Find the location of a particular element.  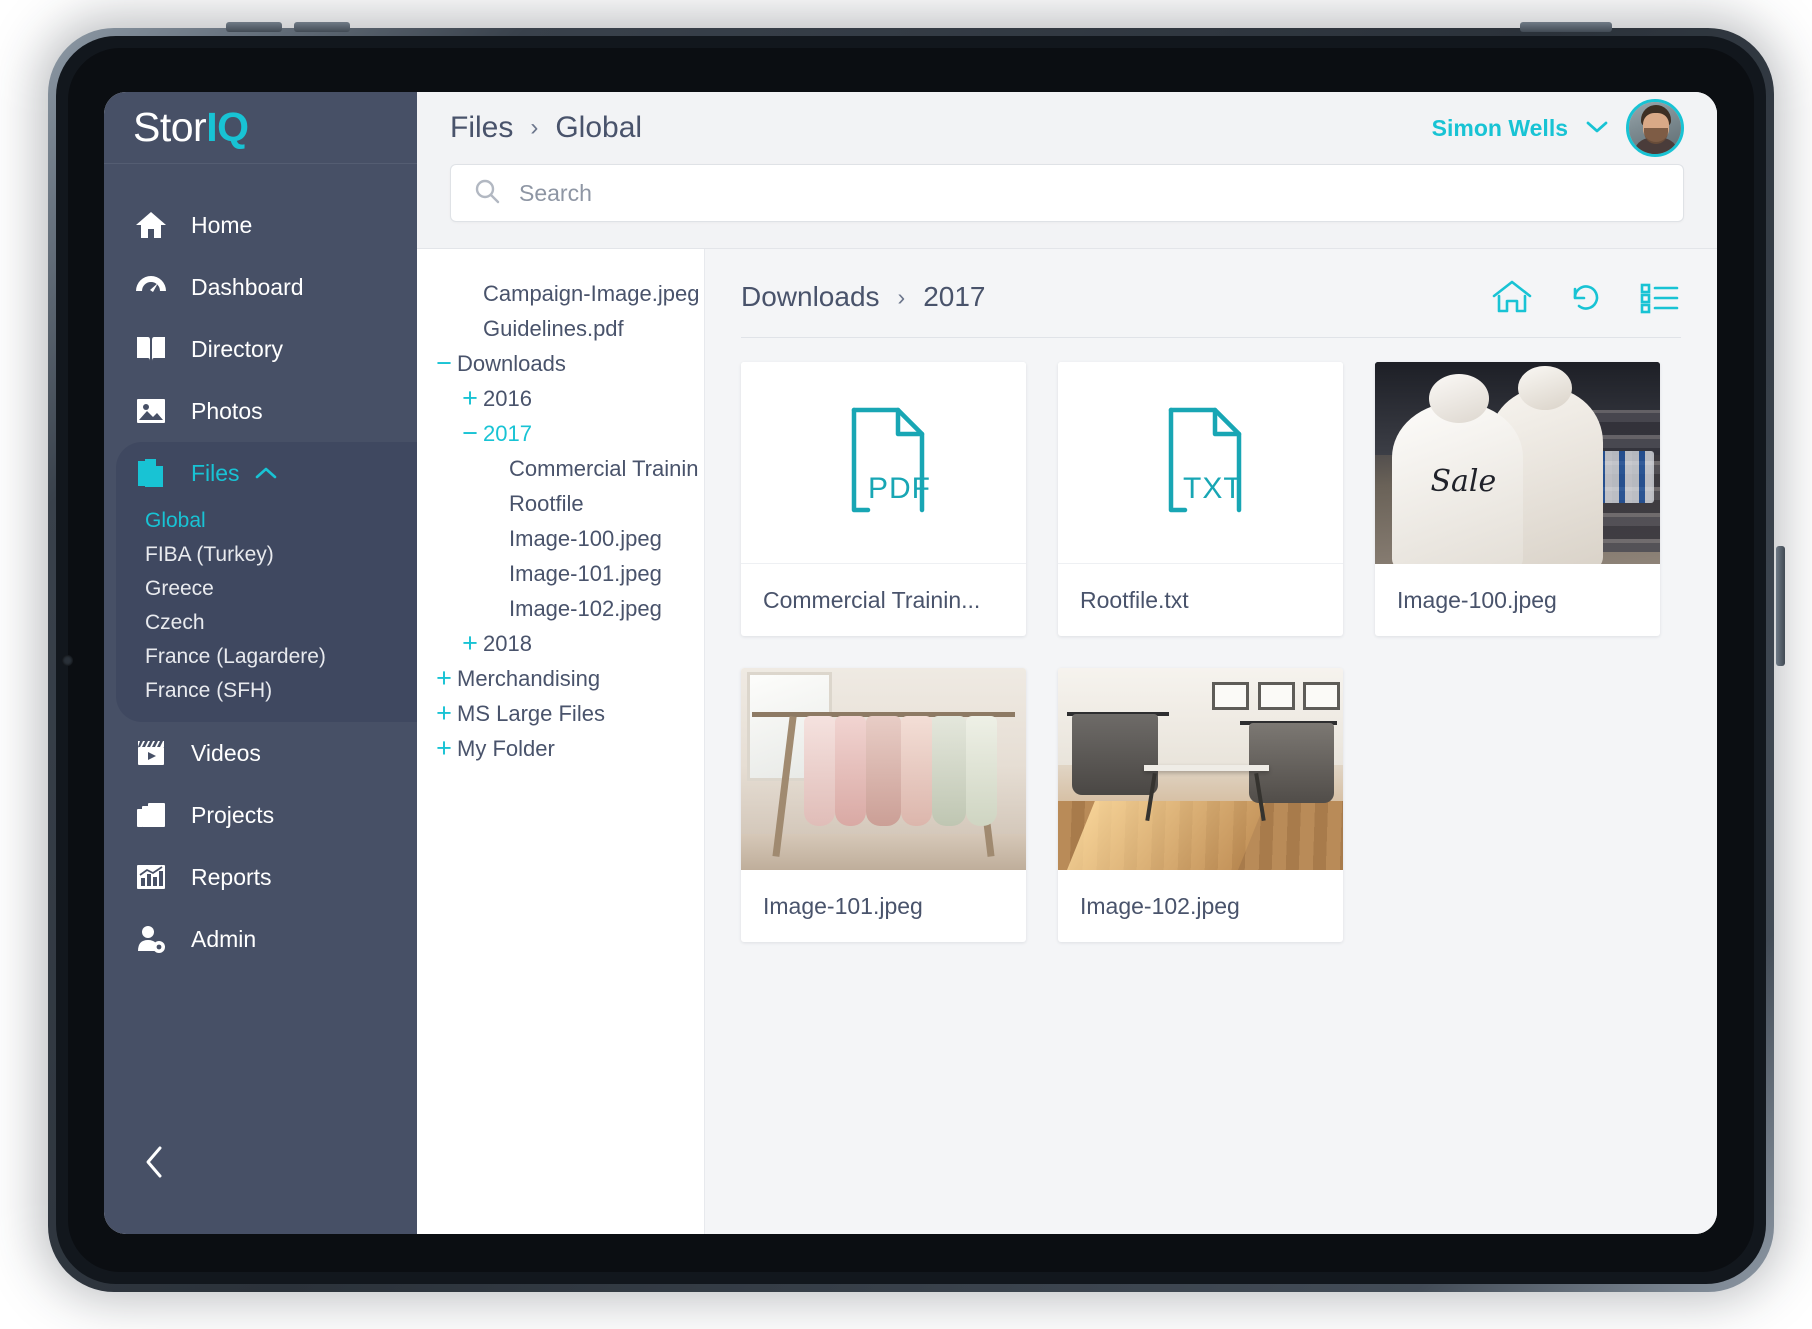

tree-row: Rootfile is located at coordinates (560, 503).